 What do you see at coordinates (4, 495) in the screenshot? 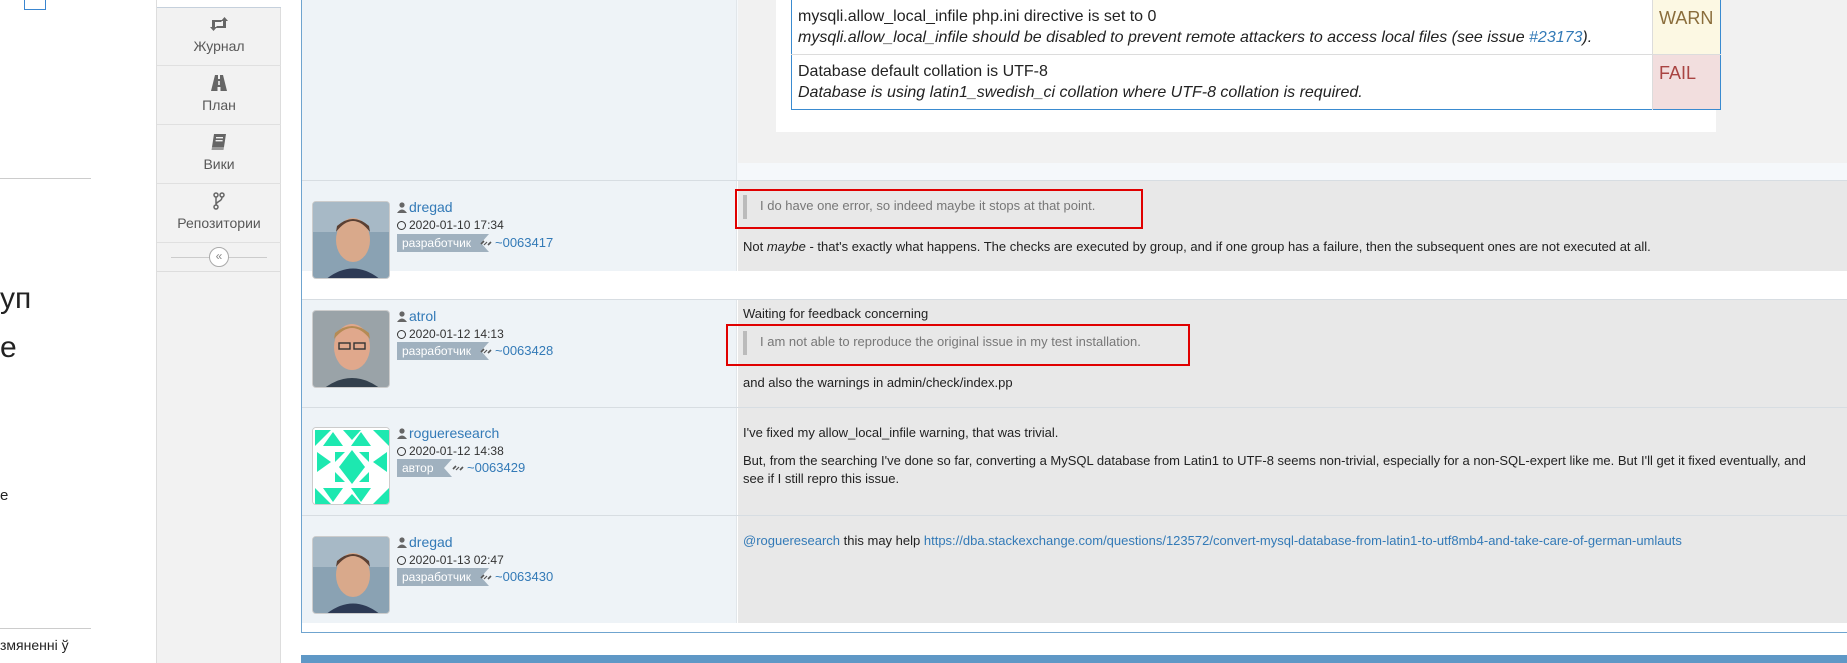
I see `fragment-text-3: е` at bounding box center [4, 495].